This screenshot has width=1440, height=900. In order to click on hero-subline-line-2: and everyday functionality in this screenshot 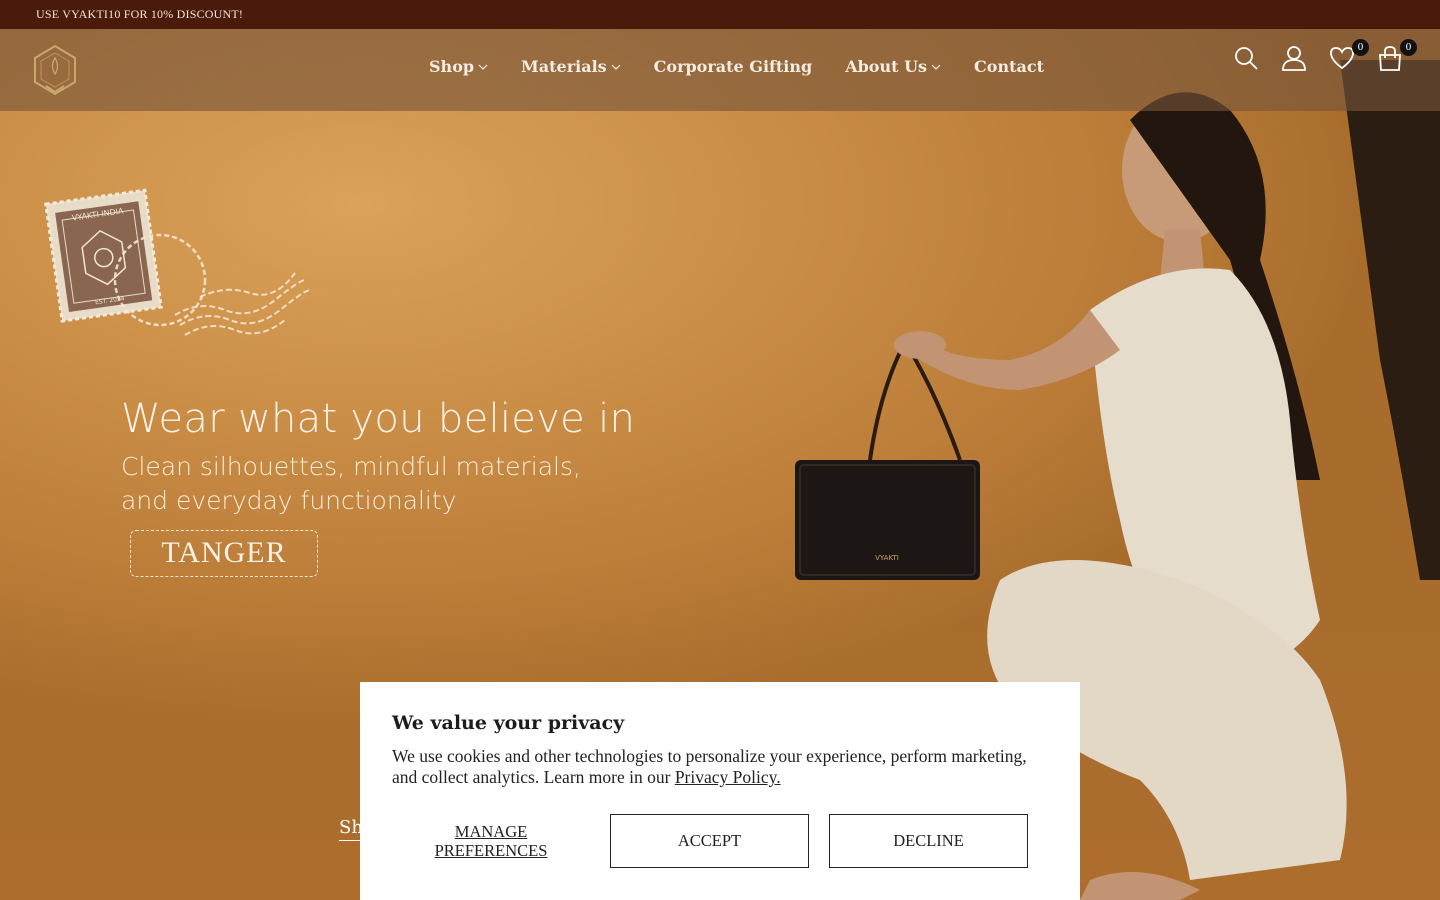, I will do `click(289, 500)`.